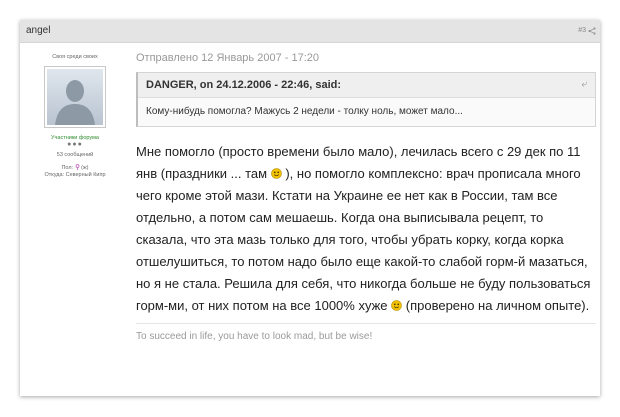 The image size is (620, 417). What do you see at coordinates (75, 144) in the screenshot?
I see `rank-pips: ●●●` at bounding box center [75, 144].